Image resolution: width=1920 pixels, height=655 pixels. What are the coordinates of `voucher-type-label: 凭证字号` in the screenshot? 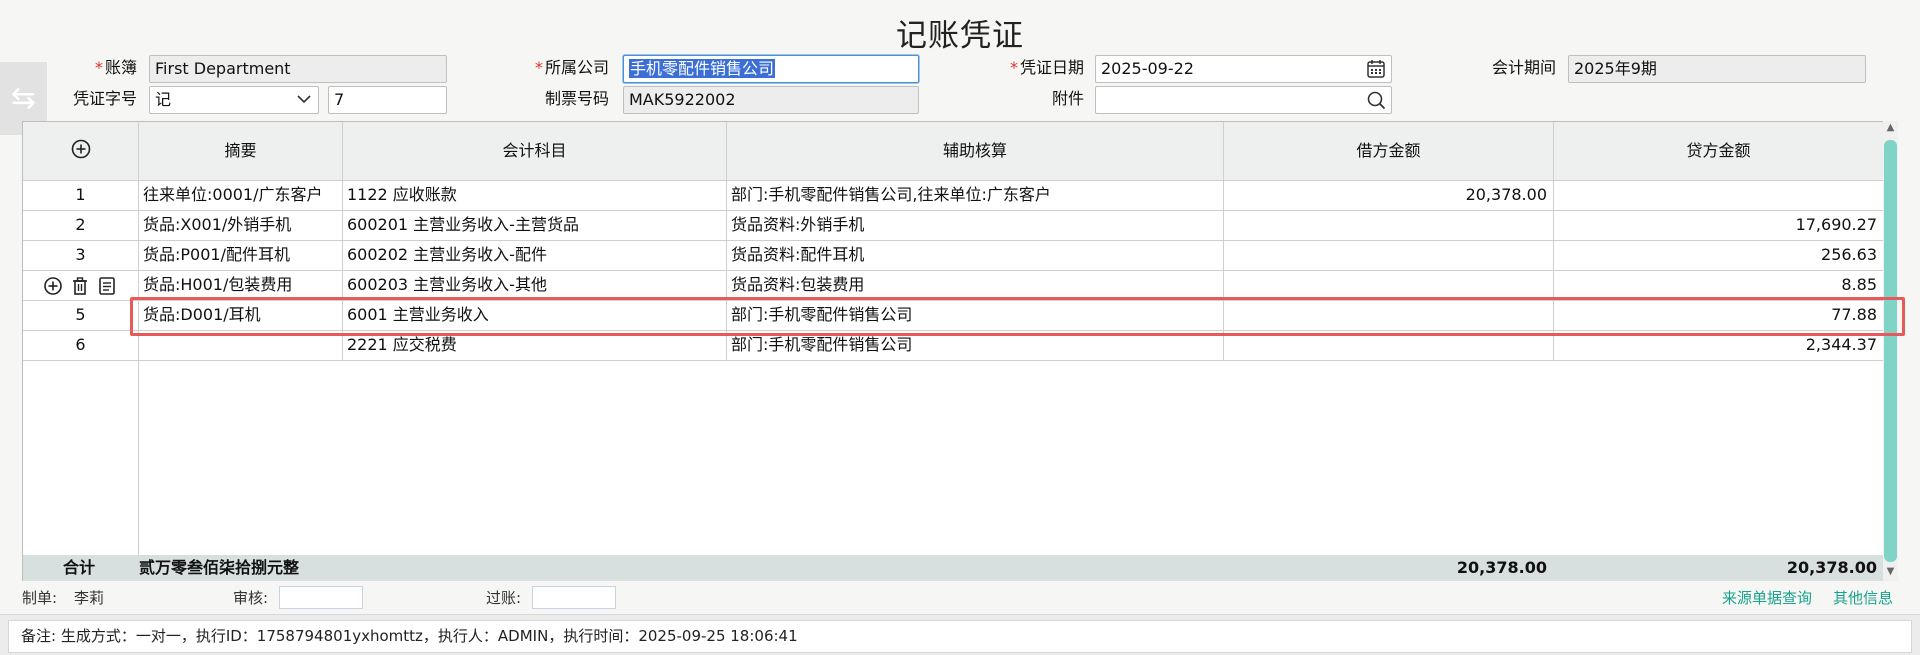 It's located at (104, 98).